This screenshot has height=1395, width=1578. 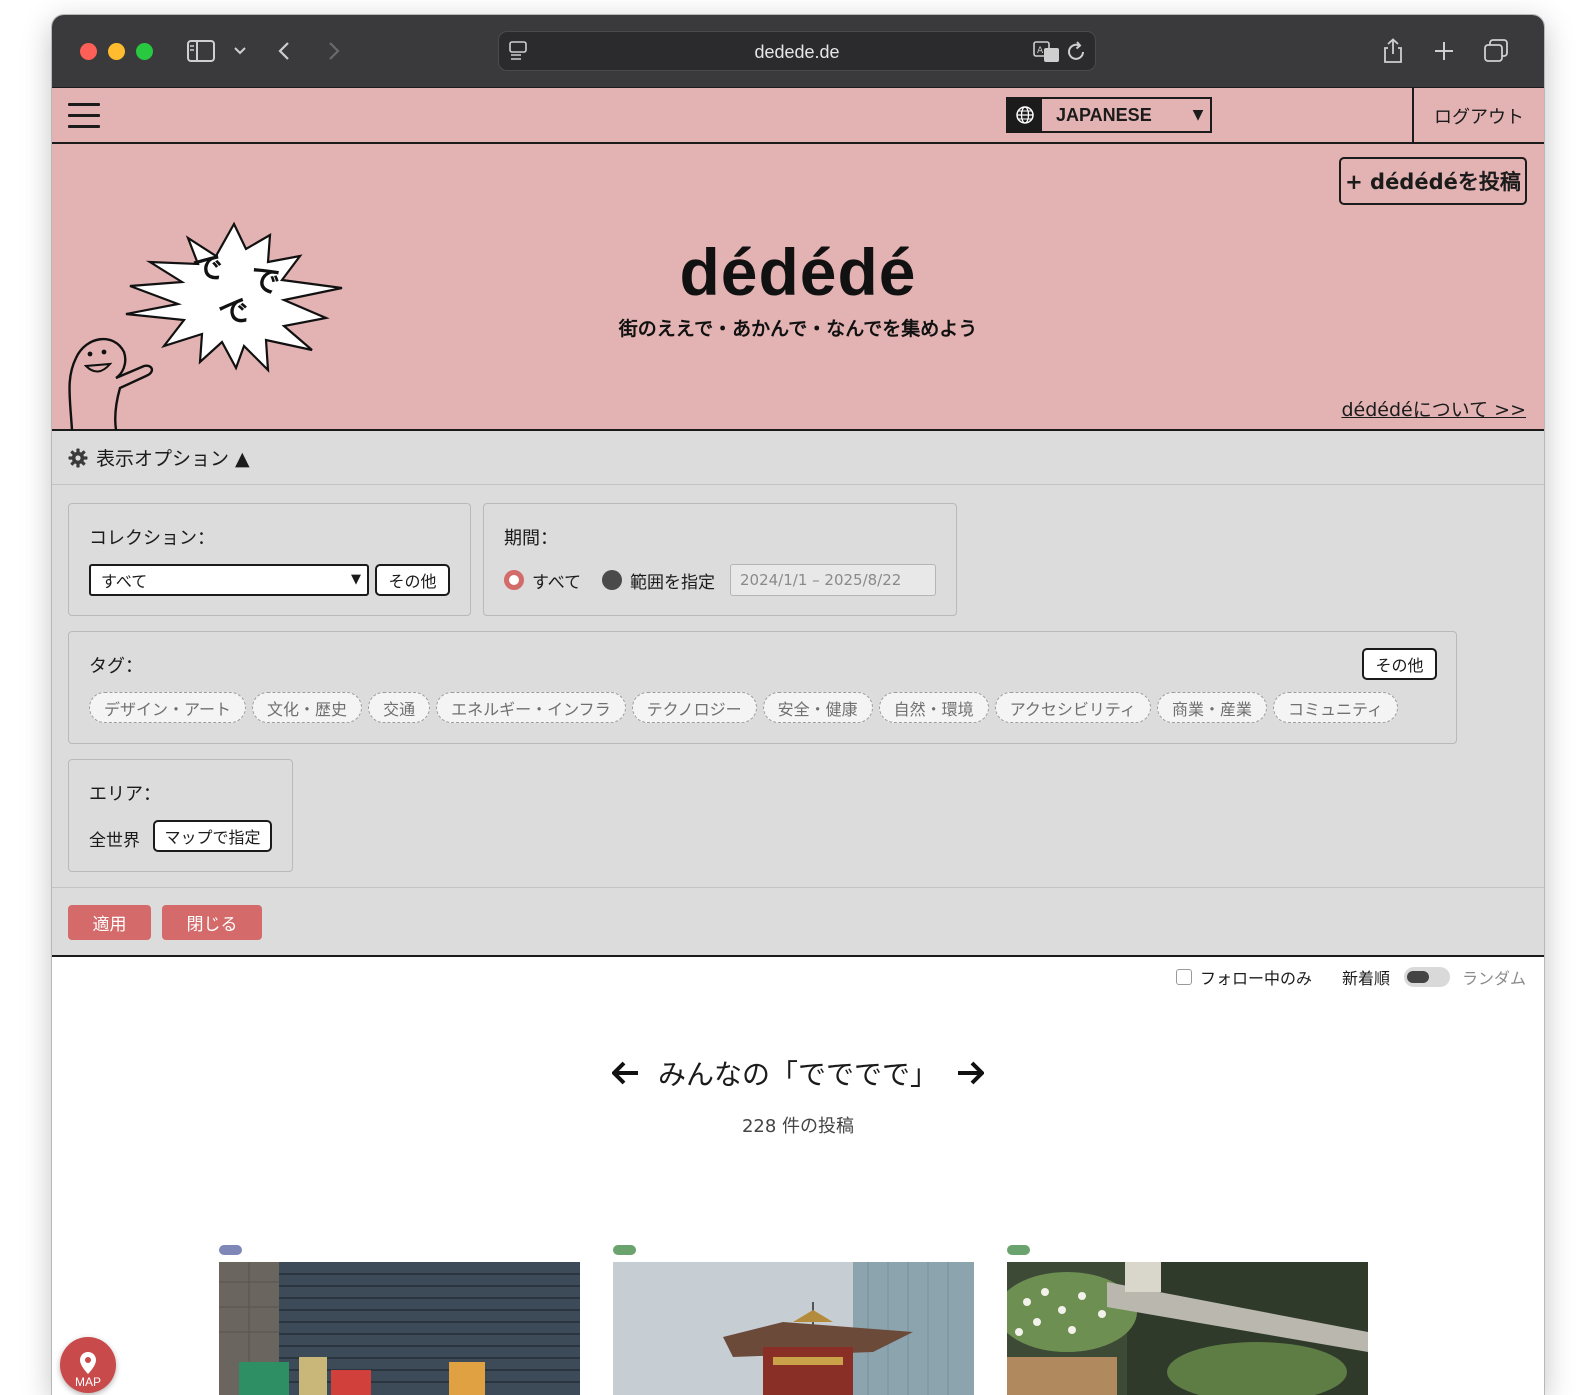 I want to click on url-text: dedede.de, so click(x=797, y=52).